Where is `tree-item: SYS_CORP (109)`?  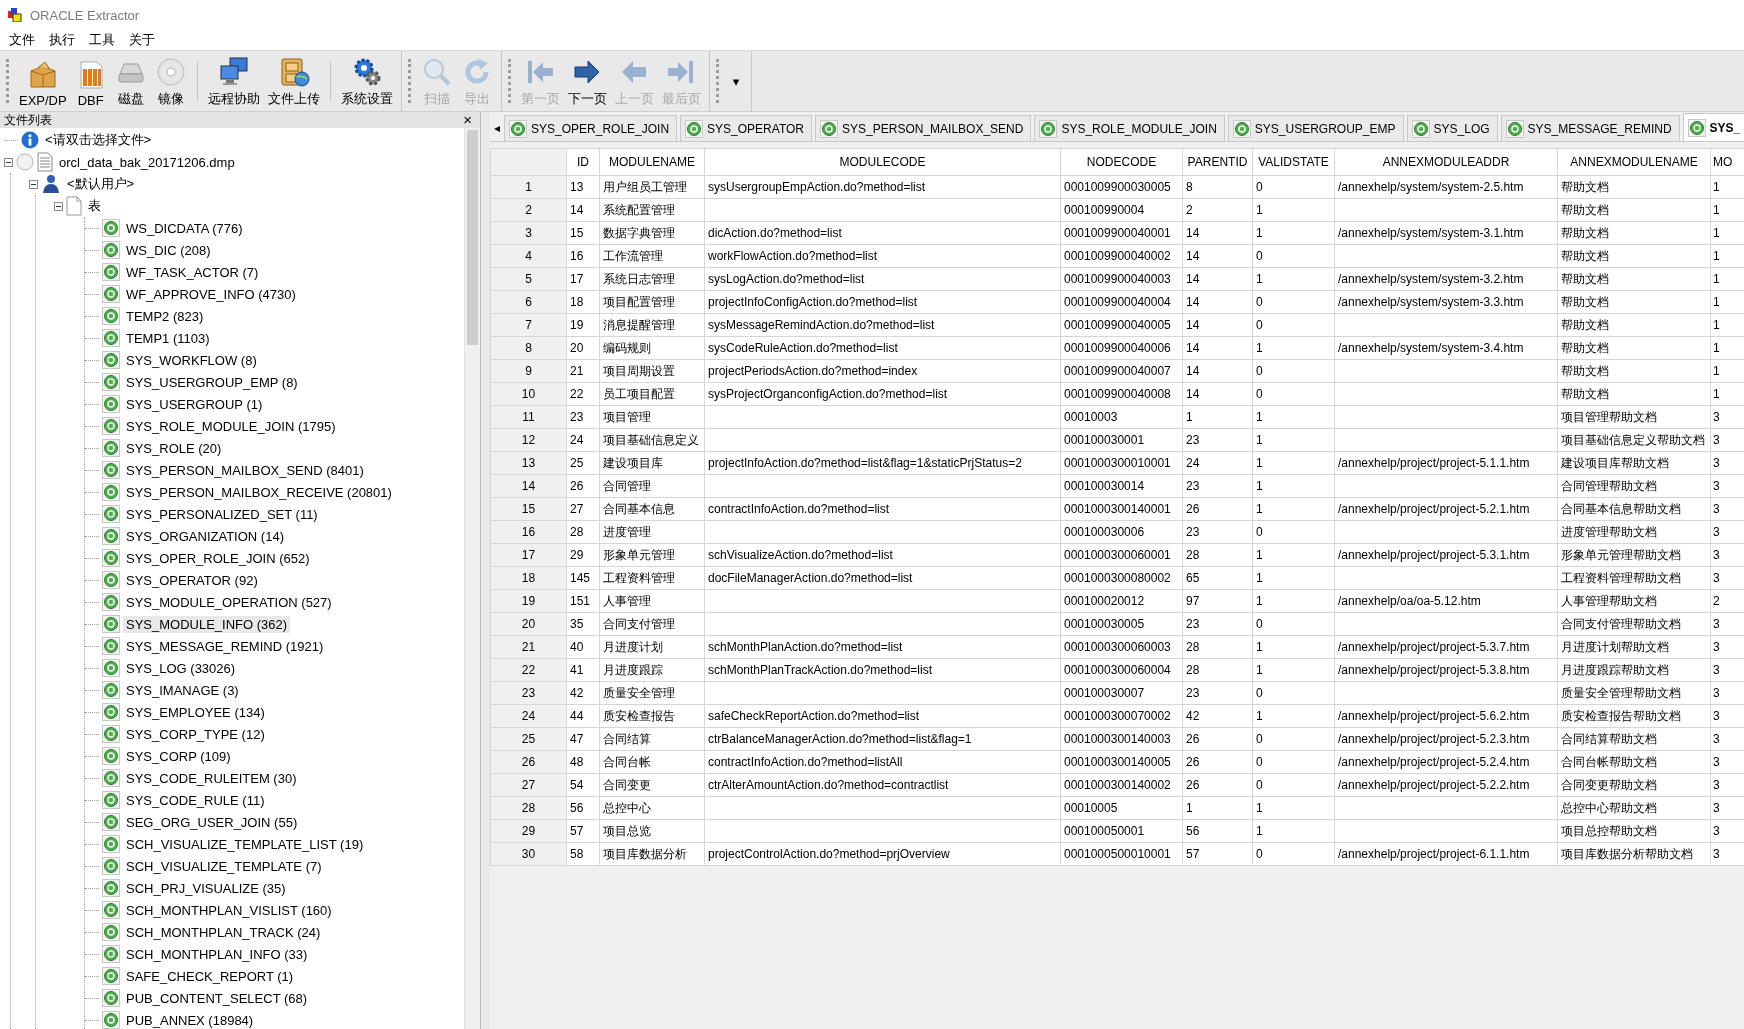
tree-item: SYS_CORP (109) is located at coordinates (178, 756).